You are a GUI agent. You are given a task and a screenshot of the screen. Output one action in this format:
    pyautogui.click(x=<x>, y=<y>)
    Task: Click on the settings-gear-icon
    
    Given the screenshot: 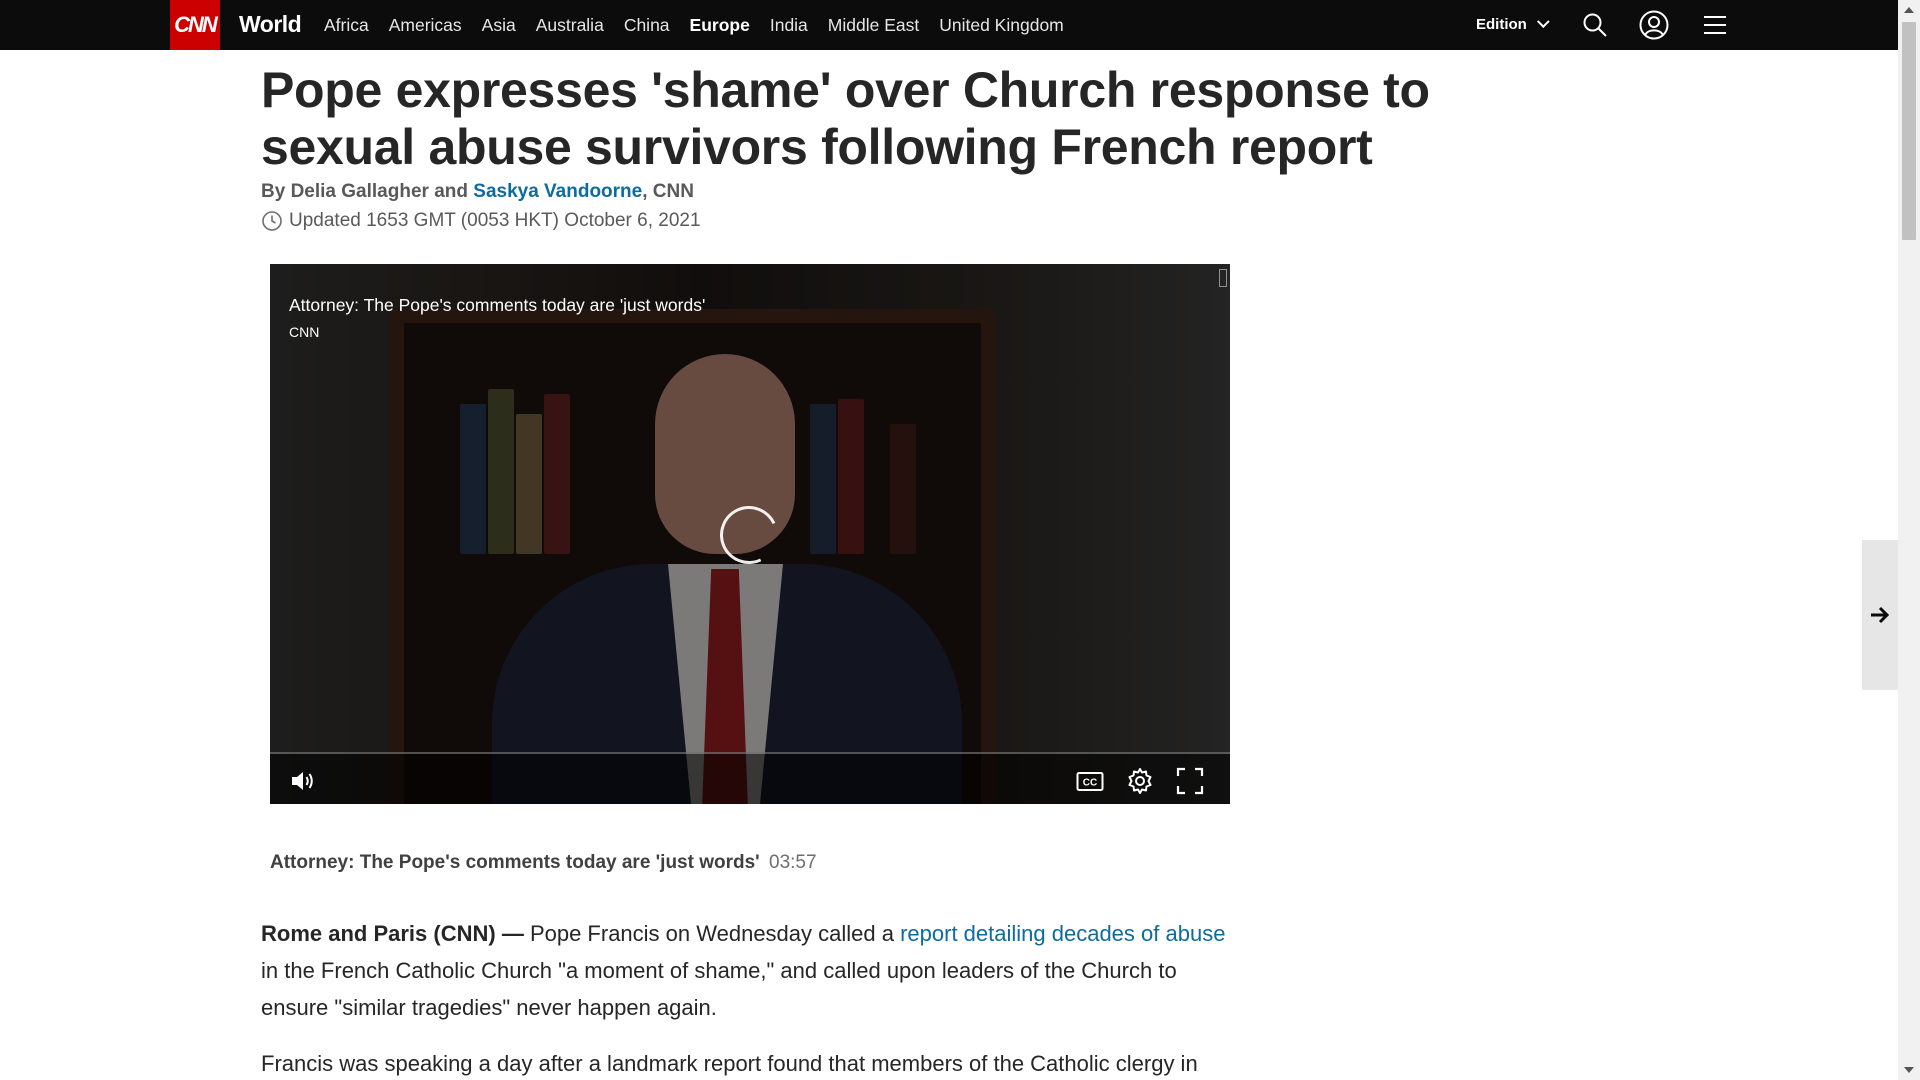 What is the action you would take?
    pyautogui.click(x=1140, y=781)
    